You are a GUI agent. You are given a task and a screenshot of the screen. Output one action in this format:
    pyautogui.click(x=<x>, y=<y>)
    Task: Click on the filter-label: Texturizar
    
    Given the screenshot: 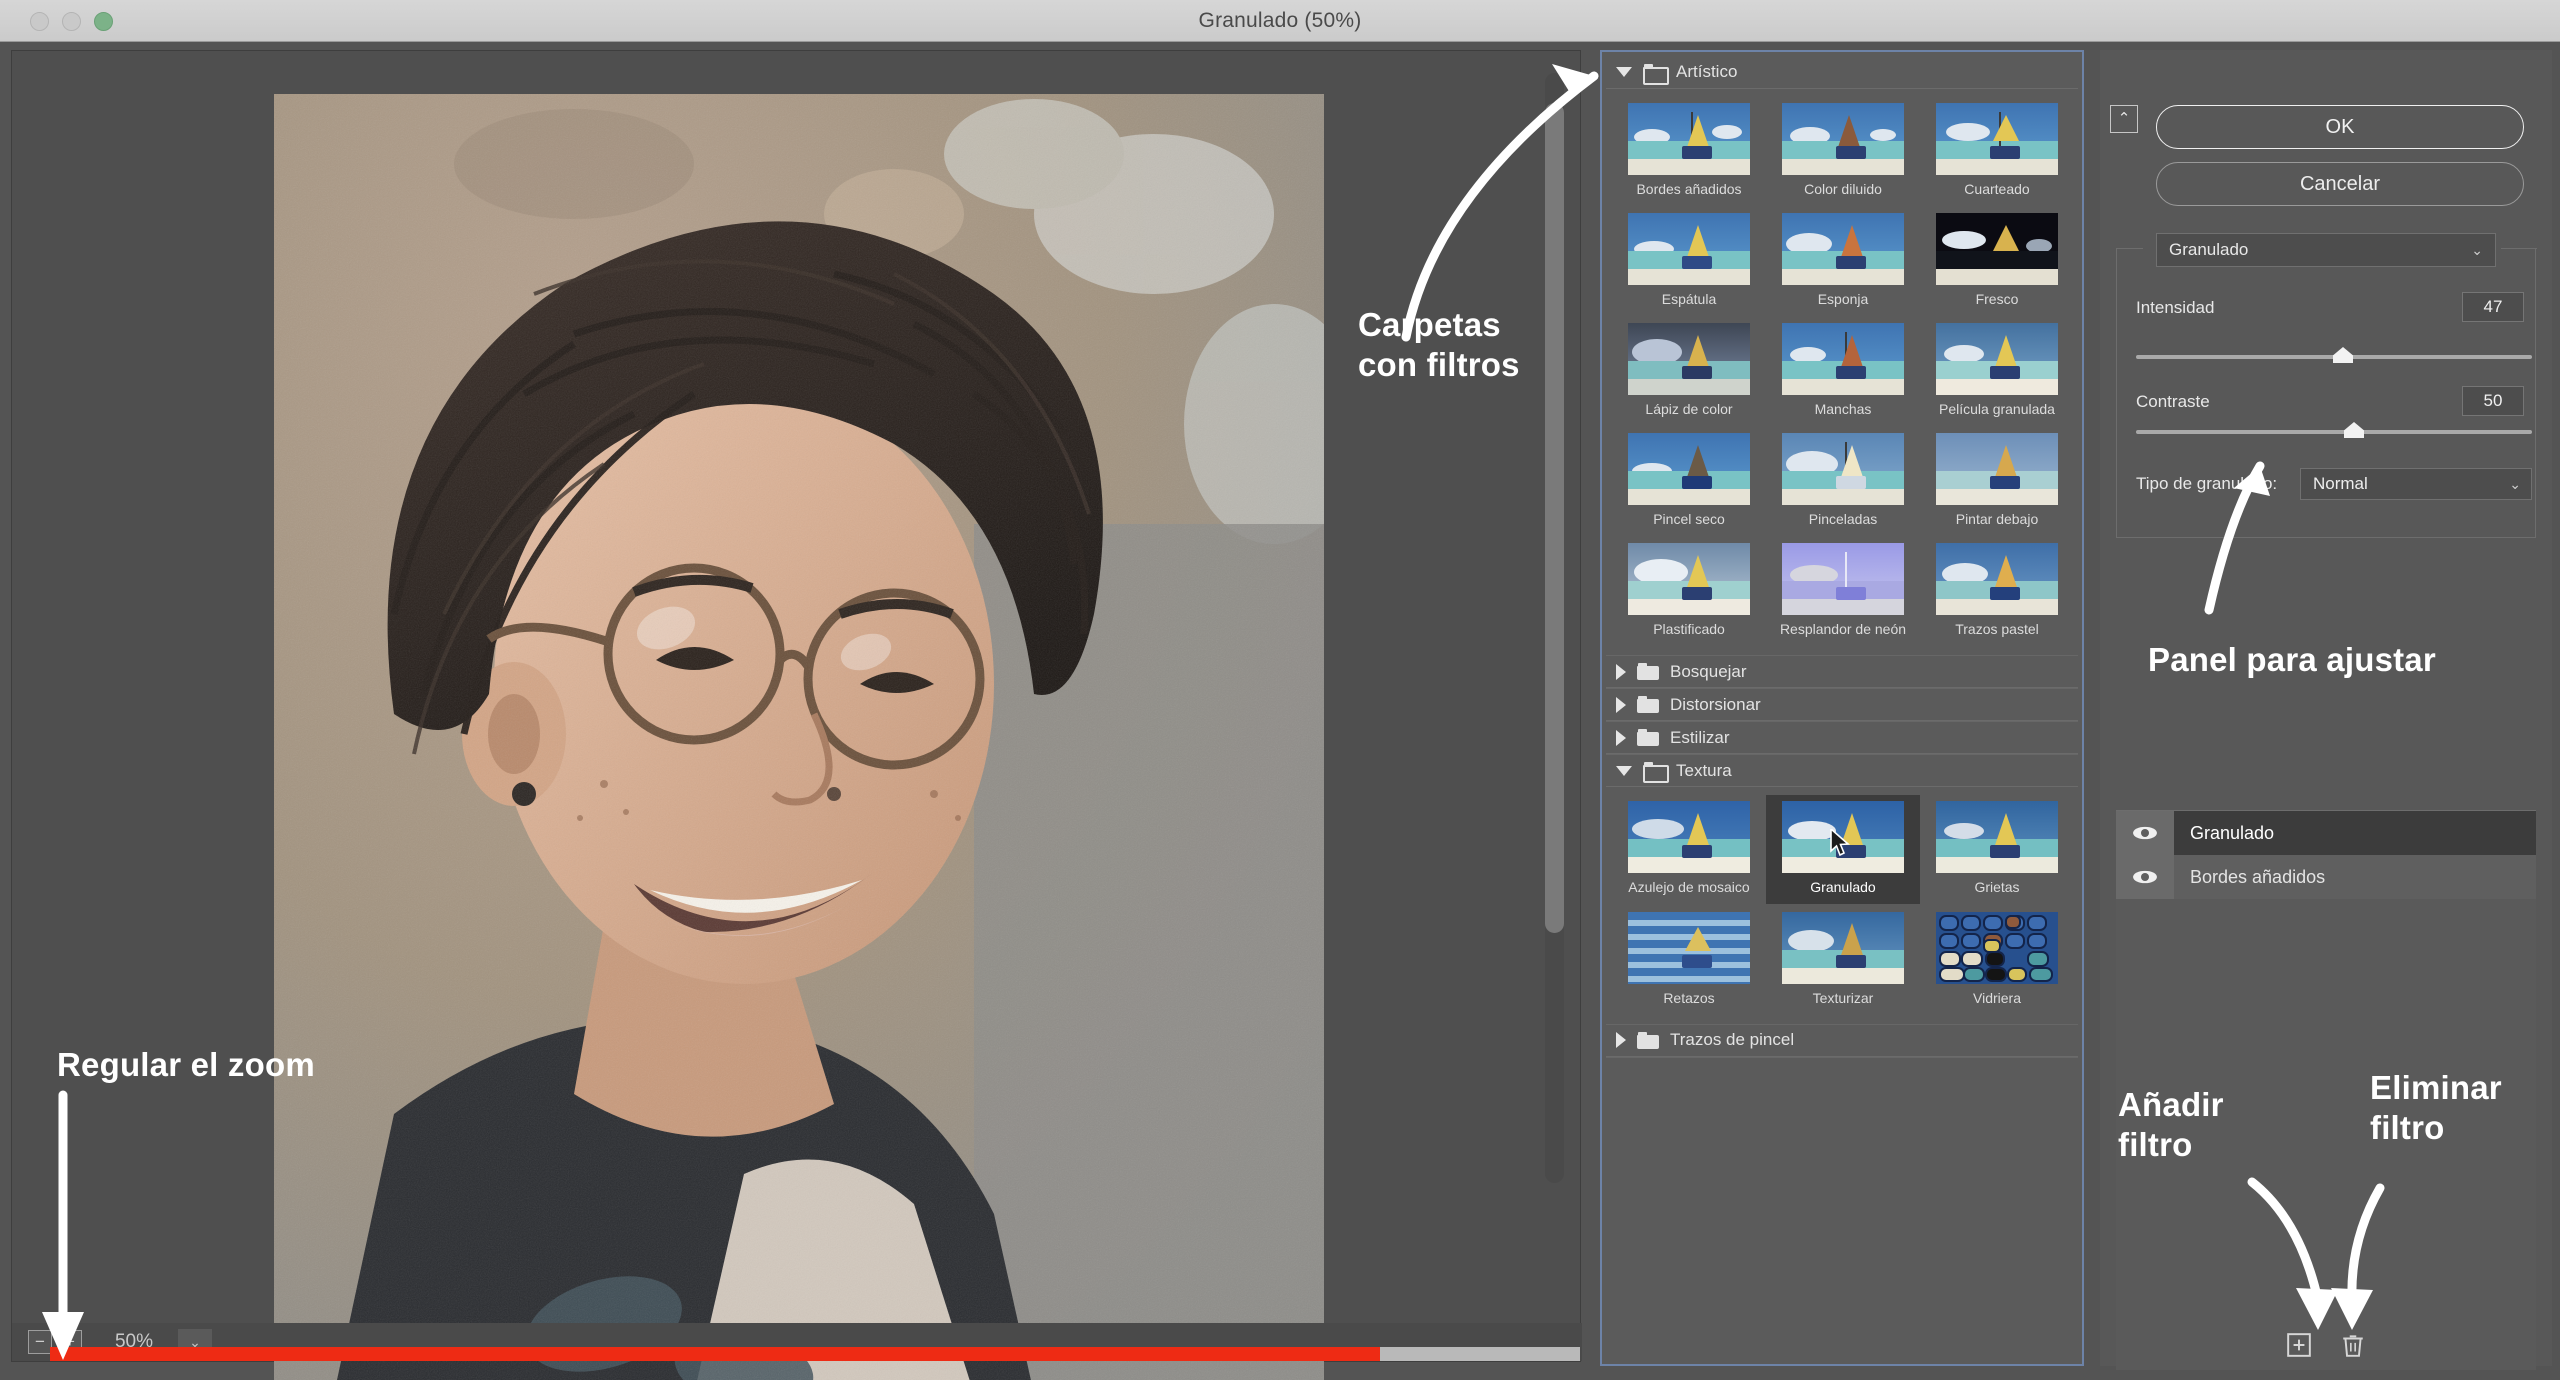 What is the action you would take?
    pyautogui.click(x=1843, y=997)
    